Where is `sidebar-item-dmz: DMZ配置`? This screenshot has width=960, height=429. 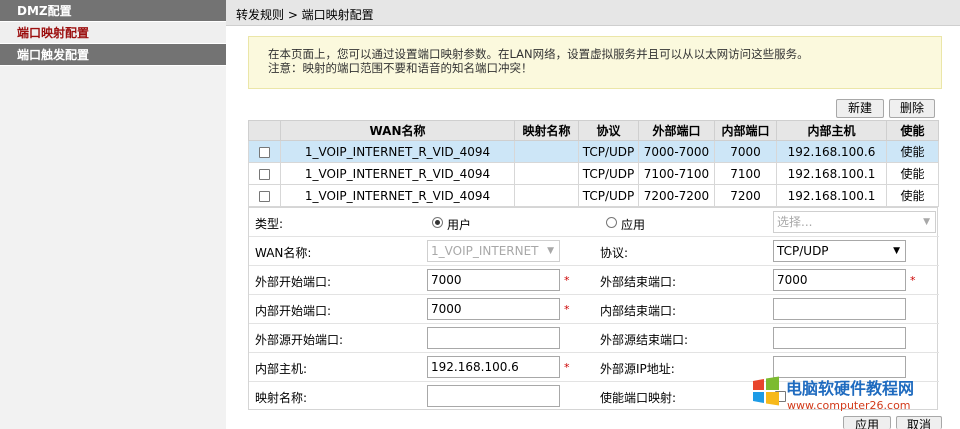 sidebar-item-dmz: DMZ配置 is located at coordinates (113, 11).